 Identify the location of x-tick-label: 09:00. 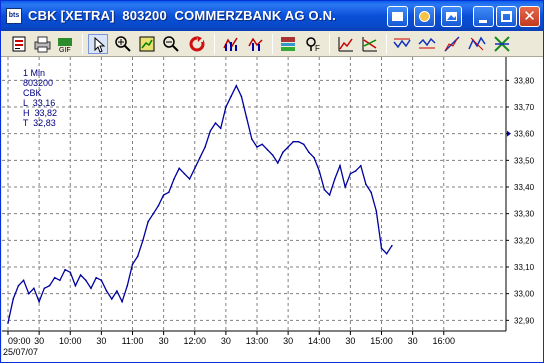
(19, 341).